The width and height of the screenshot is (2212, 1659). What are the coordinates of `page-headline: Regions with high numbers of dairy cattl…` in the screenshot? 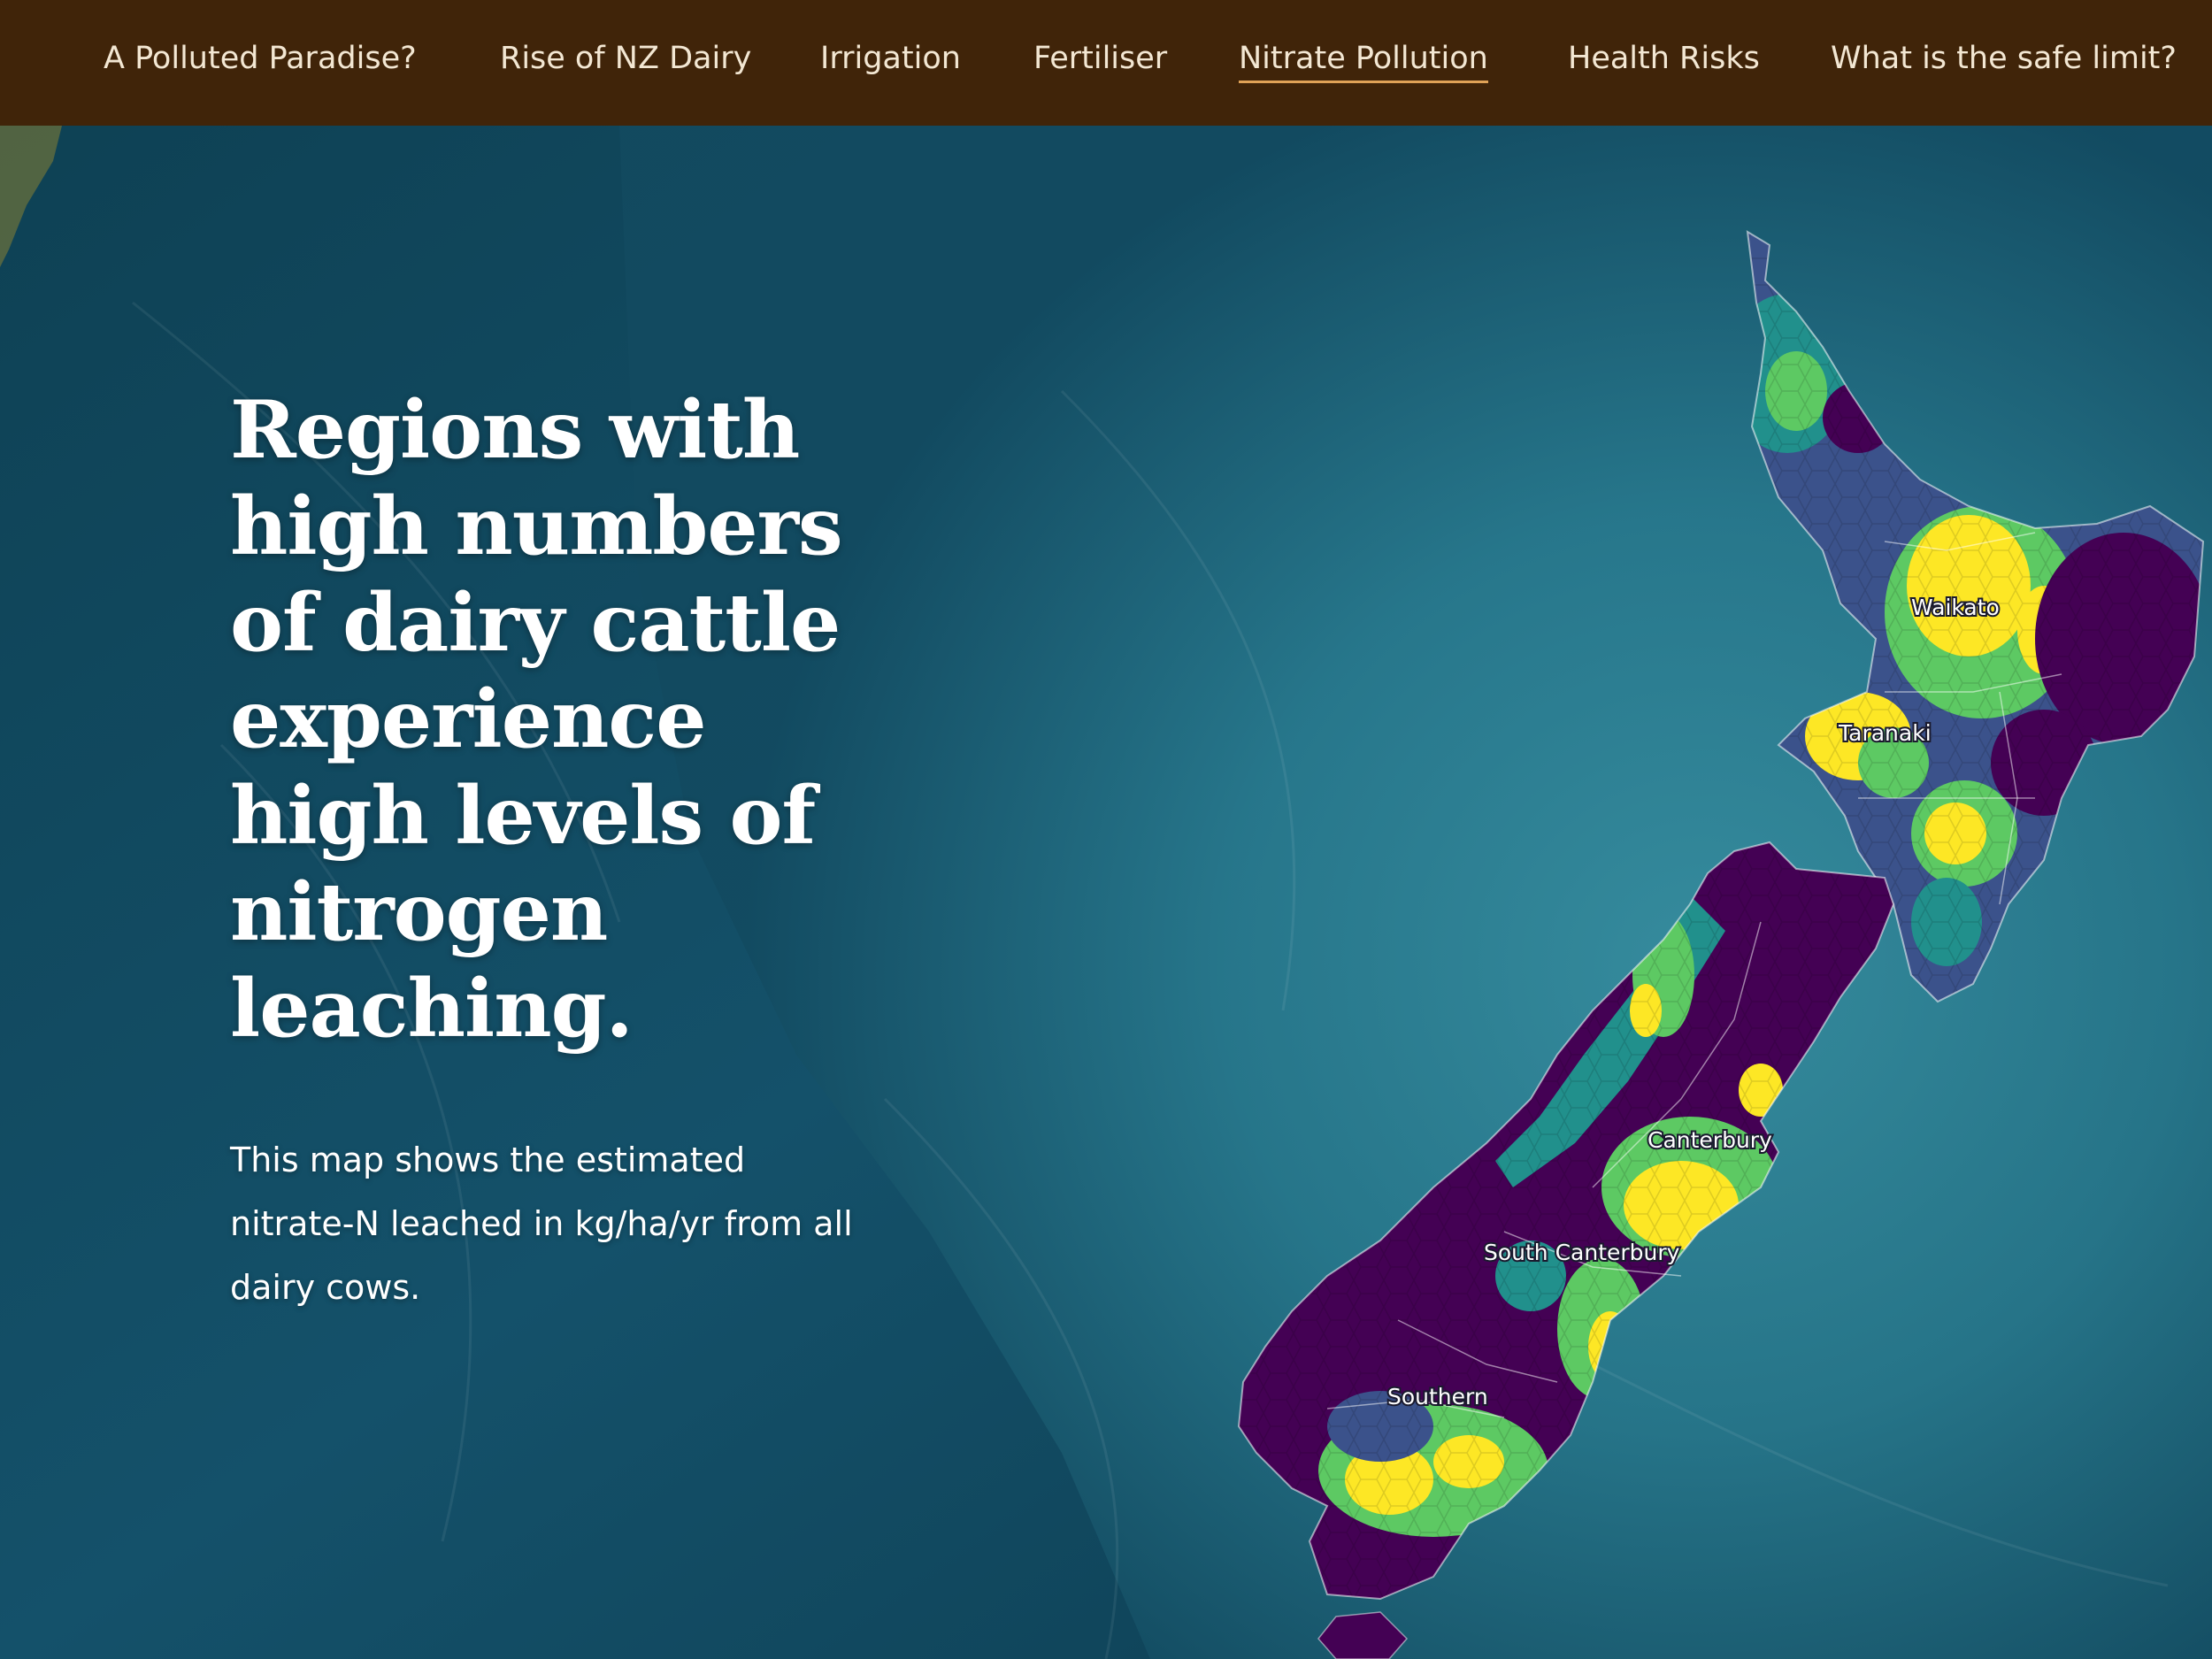 It's located at (536, 719).